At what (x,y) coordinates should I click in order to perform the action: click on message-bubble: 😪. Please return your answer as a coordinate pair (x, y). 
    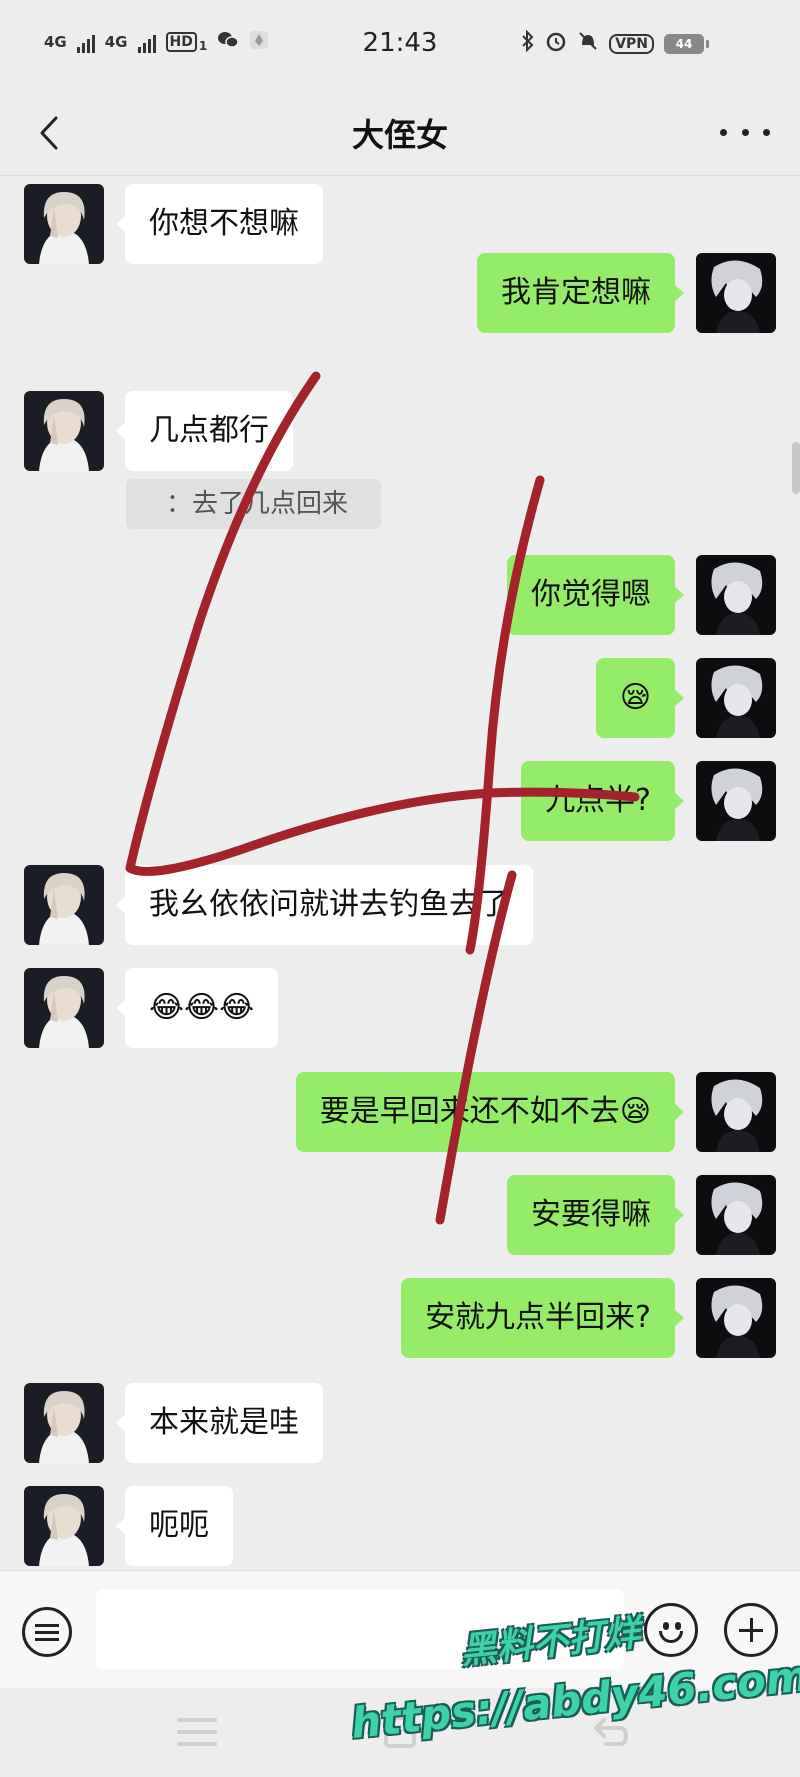
    Looking at the image, I should click on (640, 698).